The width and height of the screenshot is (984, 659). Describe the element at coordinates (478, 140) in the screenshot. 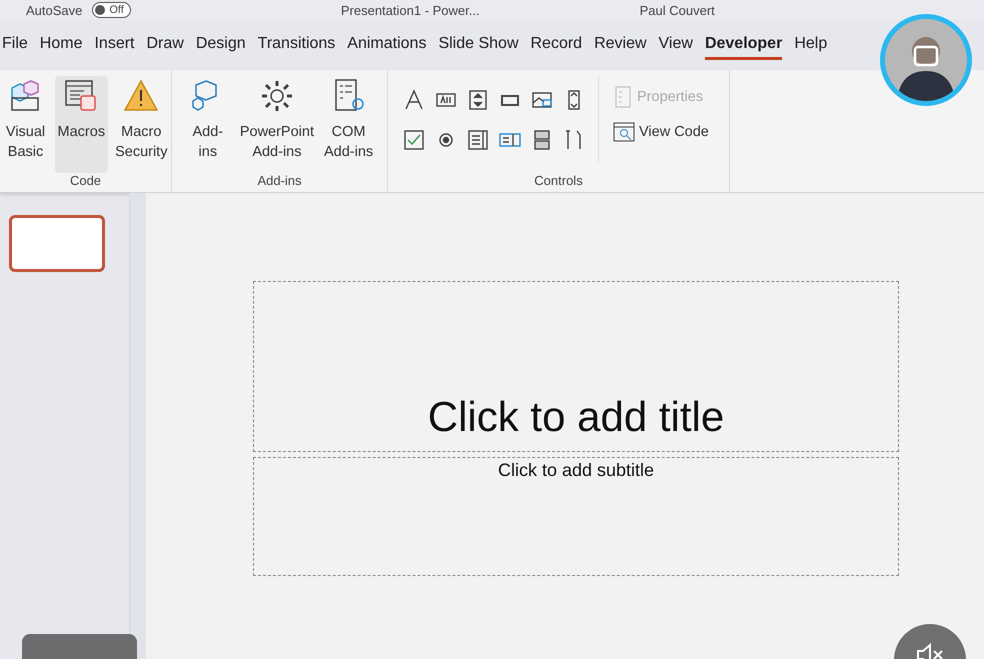

I see `list-box-icon` at that location.